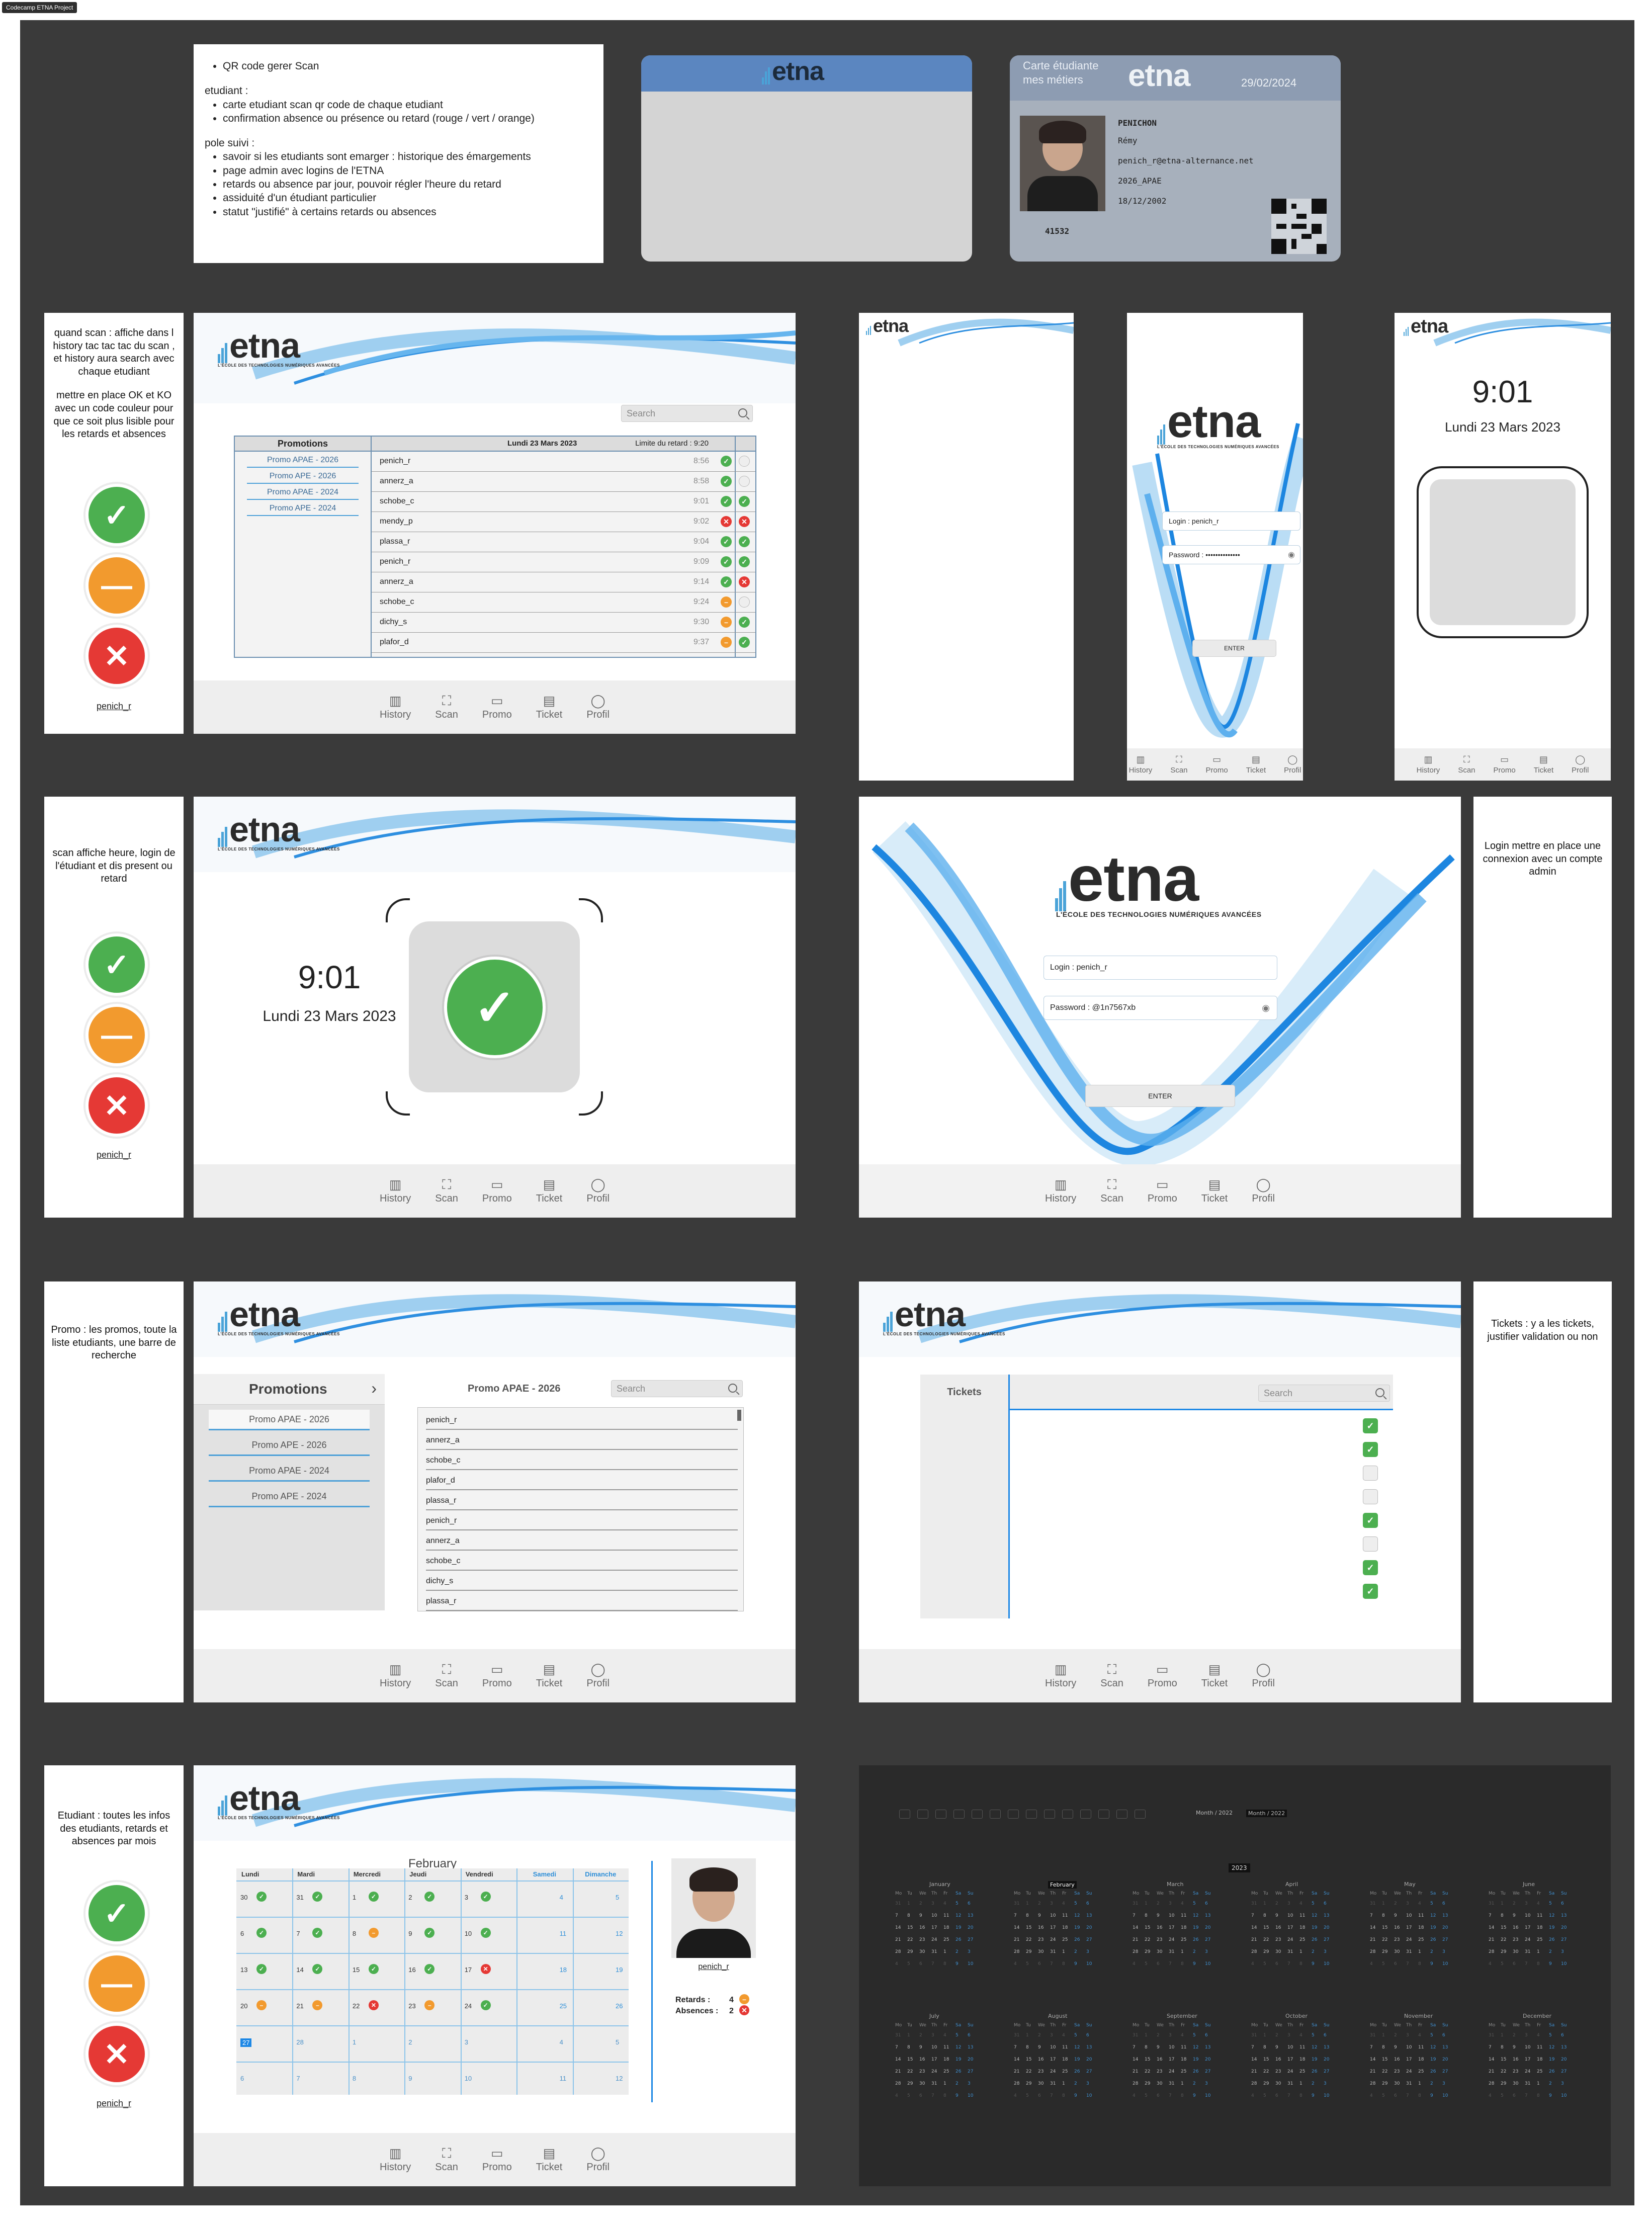 This screenshot has height=2225, width=1652. Describe the element at coordinates (687, 413) in the screenshot. I see `history-search-input: Search` at that location.